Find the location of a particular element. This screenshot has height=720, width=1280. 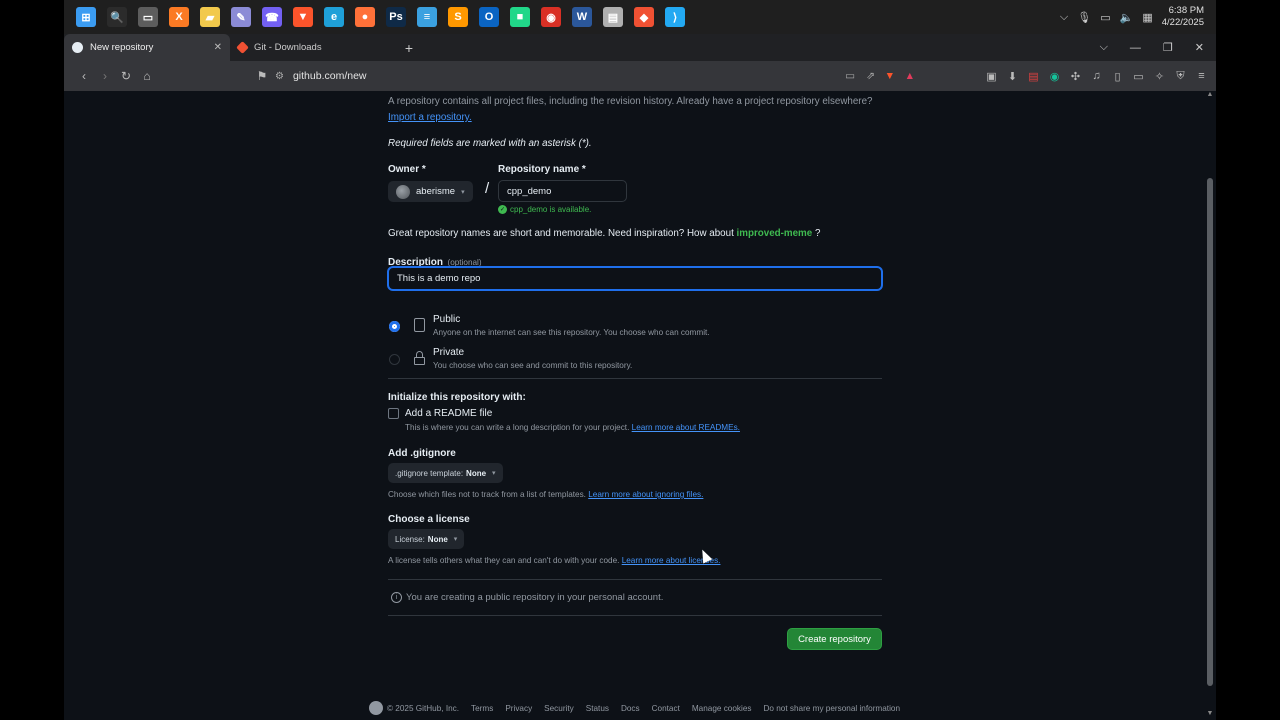

license-dropdown: License: None ▾ is located at coordinates (426, 539).